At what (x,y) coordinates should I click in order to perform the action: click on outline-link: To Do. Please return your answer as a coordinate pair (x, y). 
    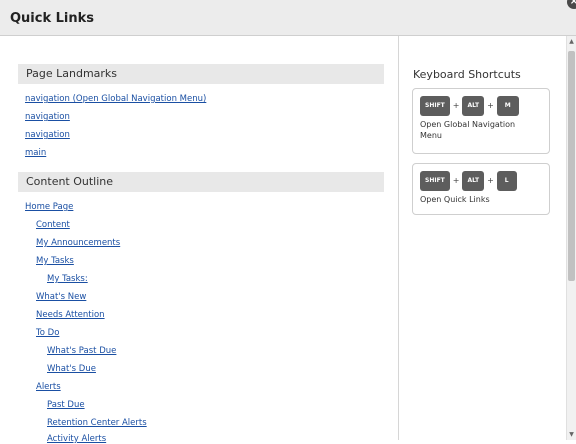
    Looking at the image, I should click on (47, 333).